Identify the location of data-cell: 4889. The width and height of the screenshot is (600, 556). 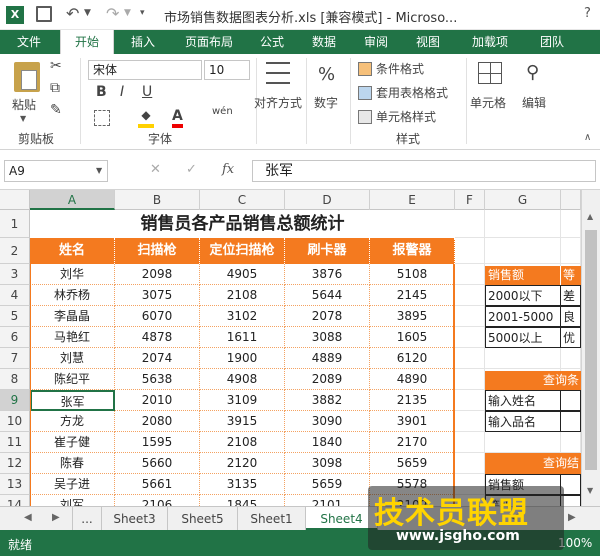
(327, 358).